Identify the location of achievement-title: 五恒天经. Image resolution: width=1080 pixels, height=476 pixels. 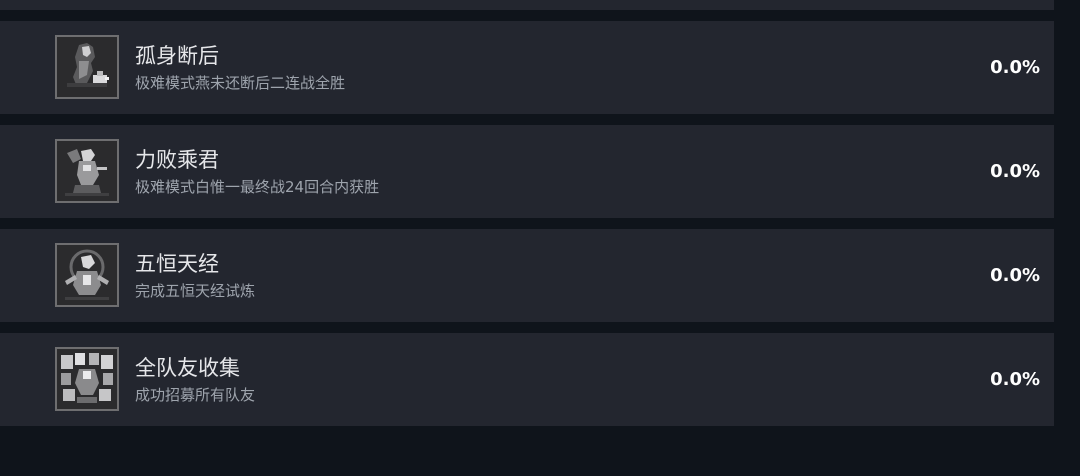
(177, 264).